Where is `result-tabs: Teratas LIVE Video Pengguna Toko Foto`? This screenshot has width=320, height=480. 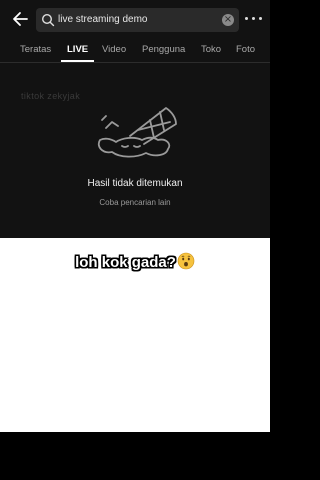 result-tabs: Teratas LIVE Video Pengguna Toko Foto is located at coordinates (135, 50).